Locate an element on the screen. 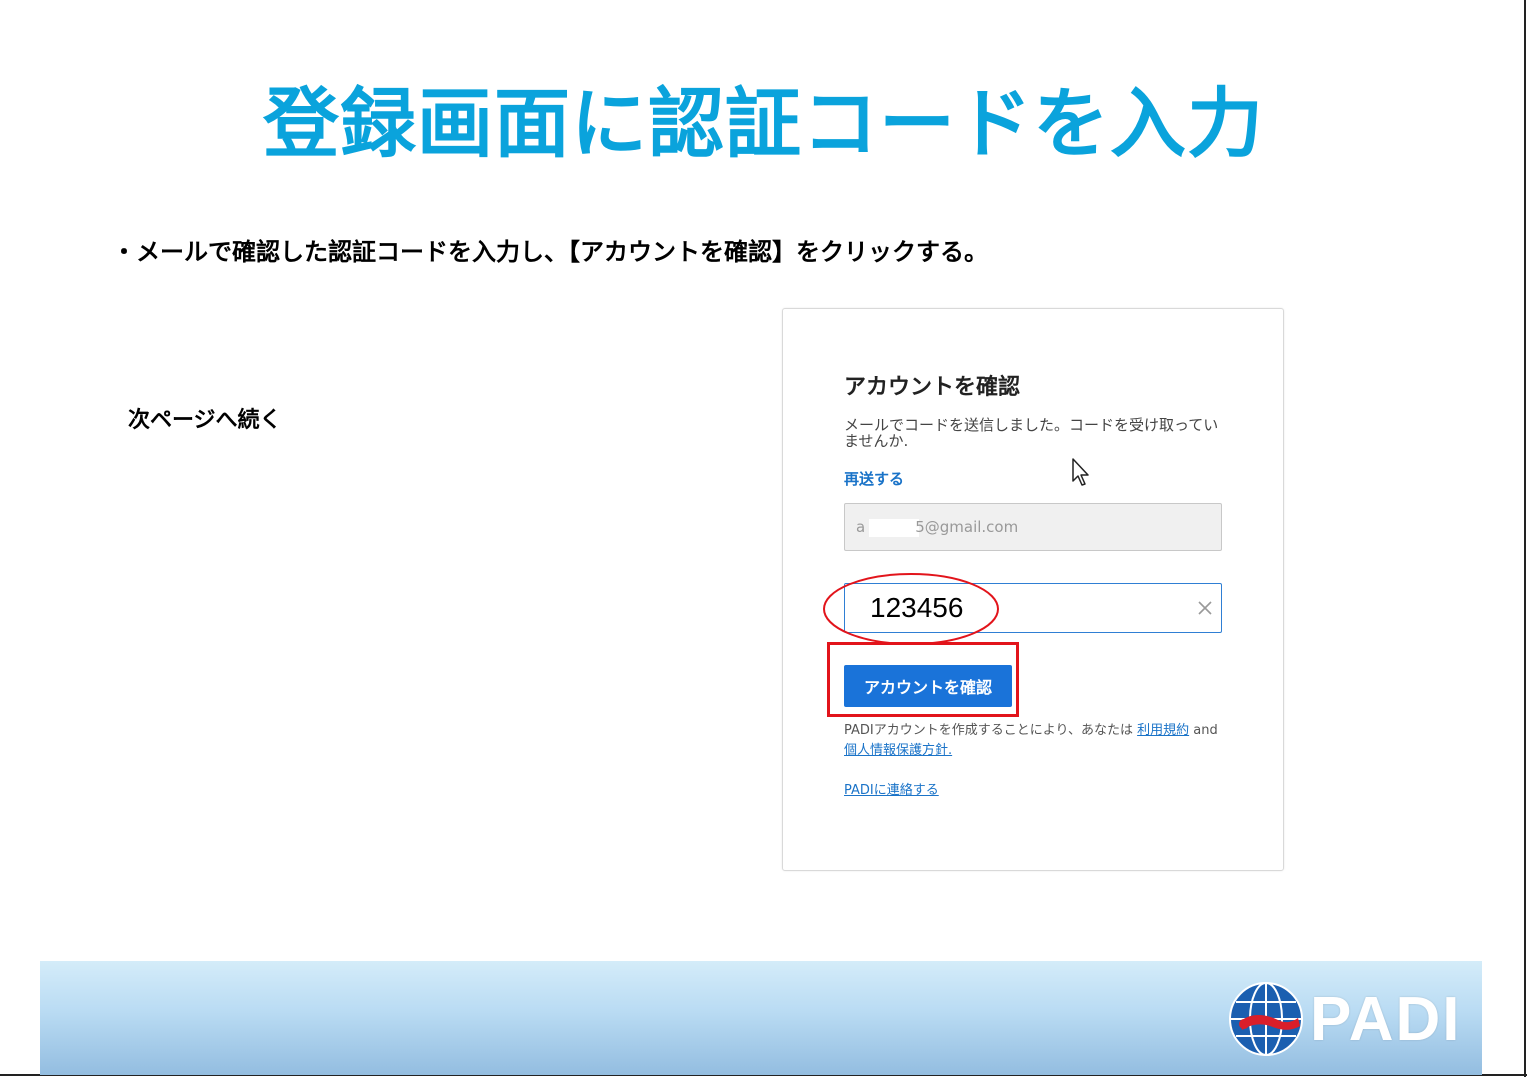 This screenshot has height=1077, width=1527. padi-logo-text: PADI is located at coordinates (1386, 1019).